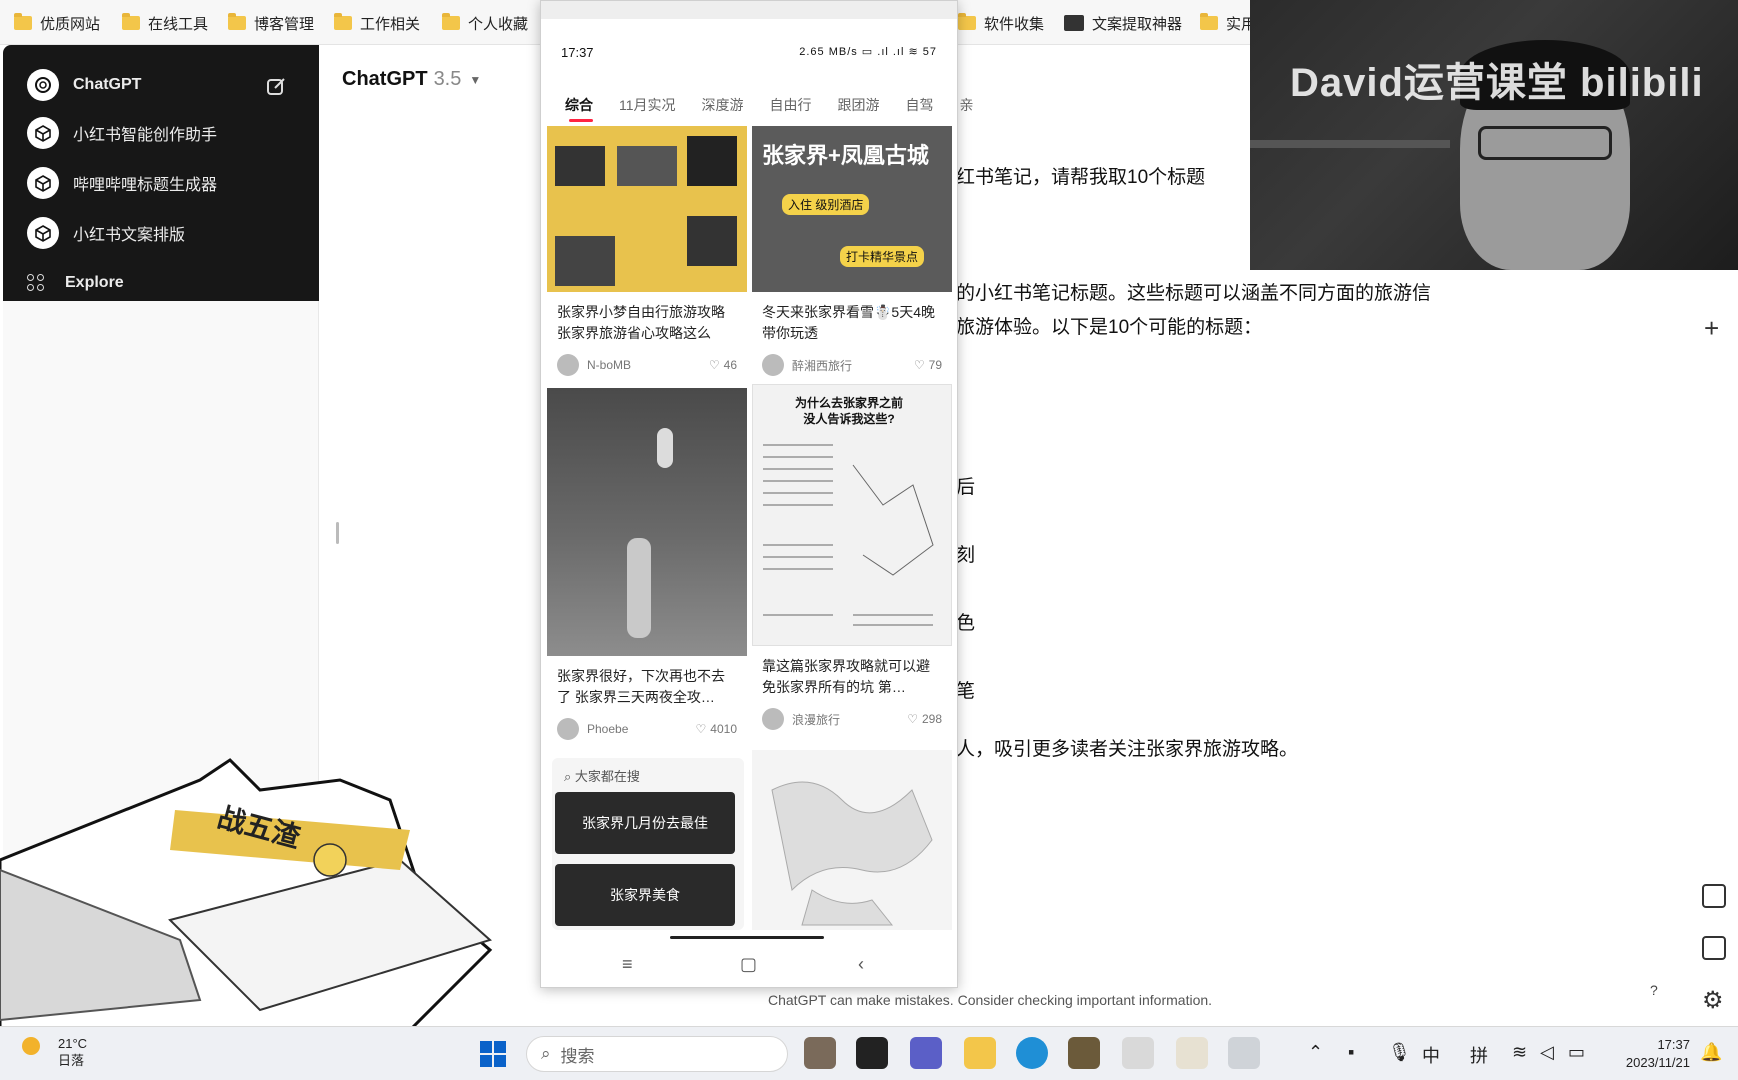  Describe the element at coordinates (924, 719) in the screenshot. I see `like-count: ♡ 298` at that location.